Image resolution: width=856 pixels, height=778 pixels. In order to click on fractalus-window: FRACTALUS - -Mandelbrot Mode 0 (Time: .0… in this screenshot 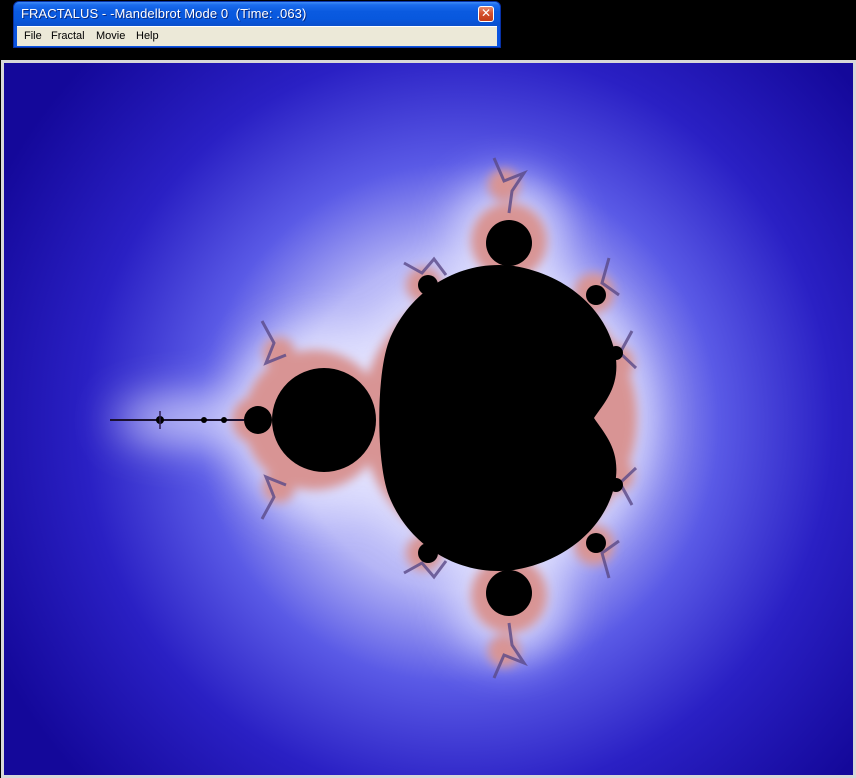, I will do `click(257, 24)`.